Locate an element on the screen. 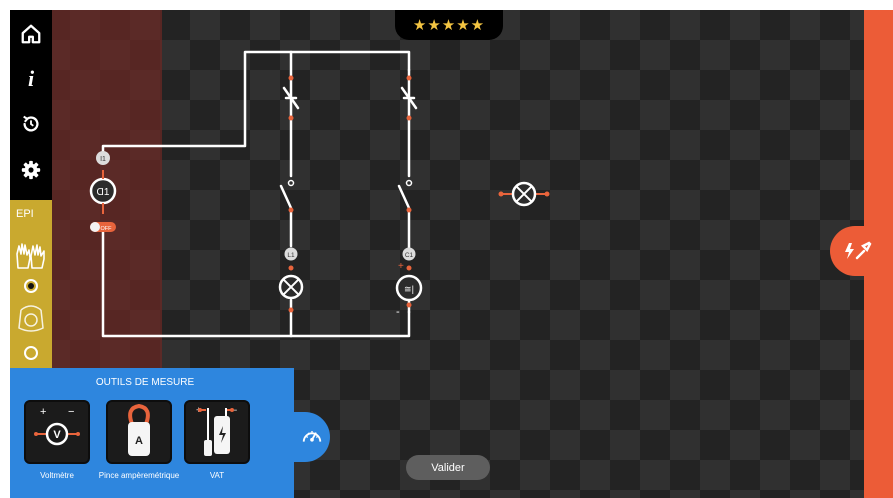 Image resolution: width=893 pixels, height=498 pixels. gloves-radio is located at coordinates (31, 286).